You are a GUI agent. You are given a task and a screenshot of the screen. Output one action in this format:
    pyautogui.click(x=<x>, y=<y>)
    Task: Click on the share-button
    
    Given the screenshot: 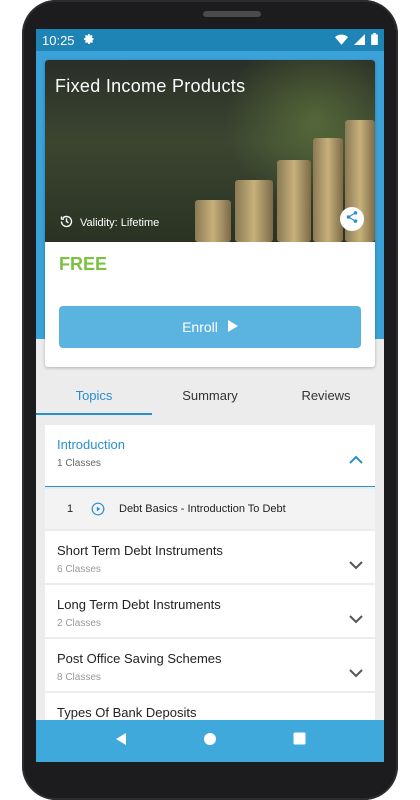 What is the action you would take?
    pyautogui.click(x=352, y=219)
    